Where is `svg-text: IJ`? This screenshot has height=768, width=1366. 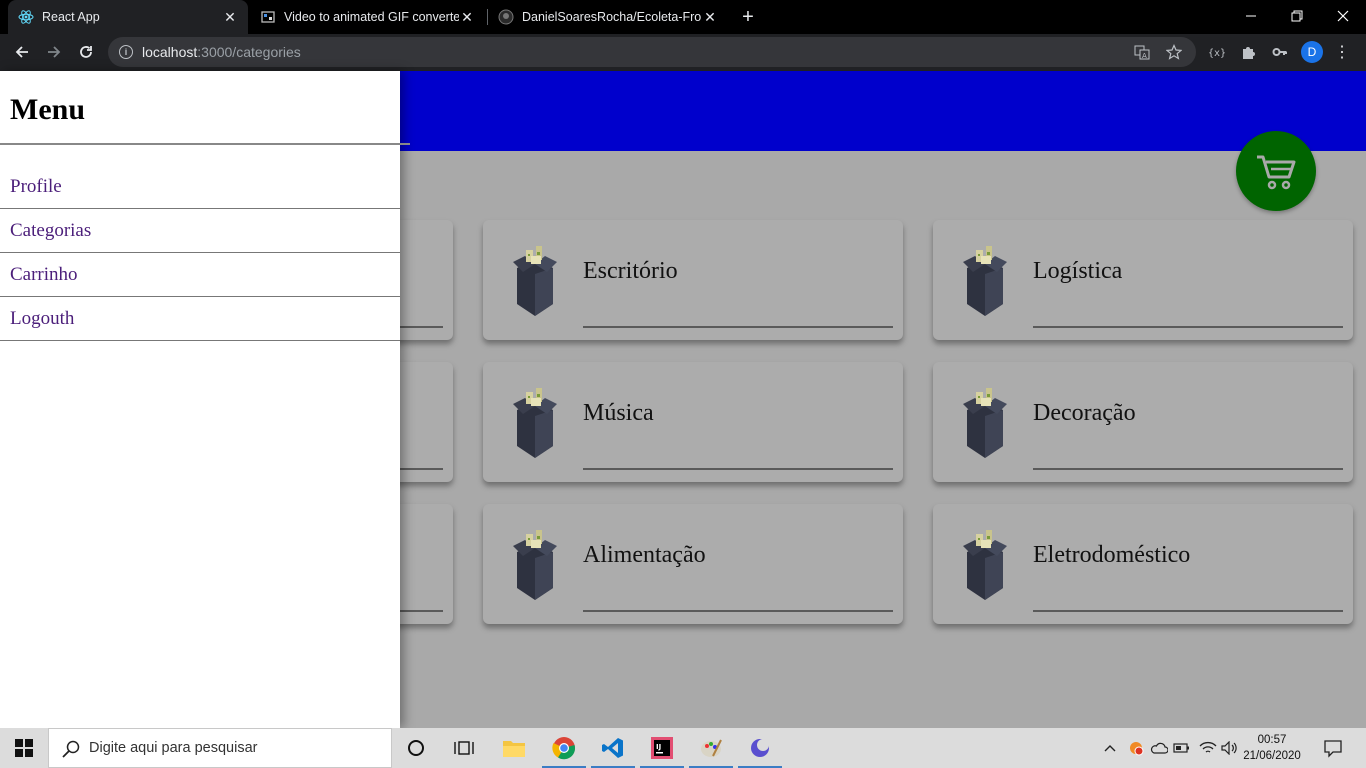 svg-text: IJ is located at coordinates (658, 747).